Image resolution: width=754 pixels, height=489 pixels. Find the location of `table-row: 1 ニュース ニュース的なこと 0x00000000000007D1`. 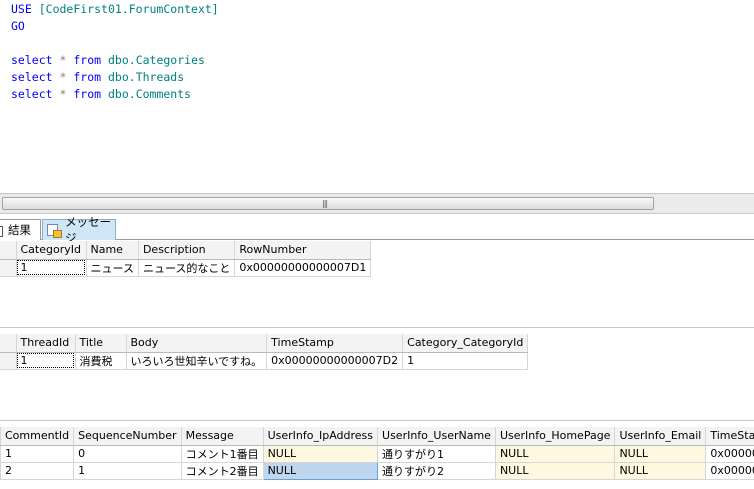

table-row: 1 ニュース ニュース的なこと 0x00000000000007D1 is located at coordinates (186, 268).